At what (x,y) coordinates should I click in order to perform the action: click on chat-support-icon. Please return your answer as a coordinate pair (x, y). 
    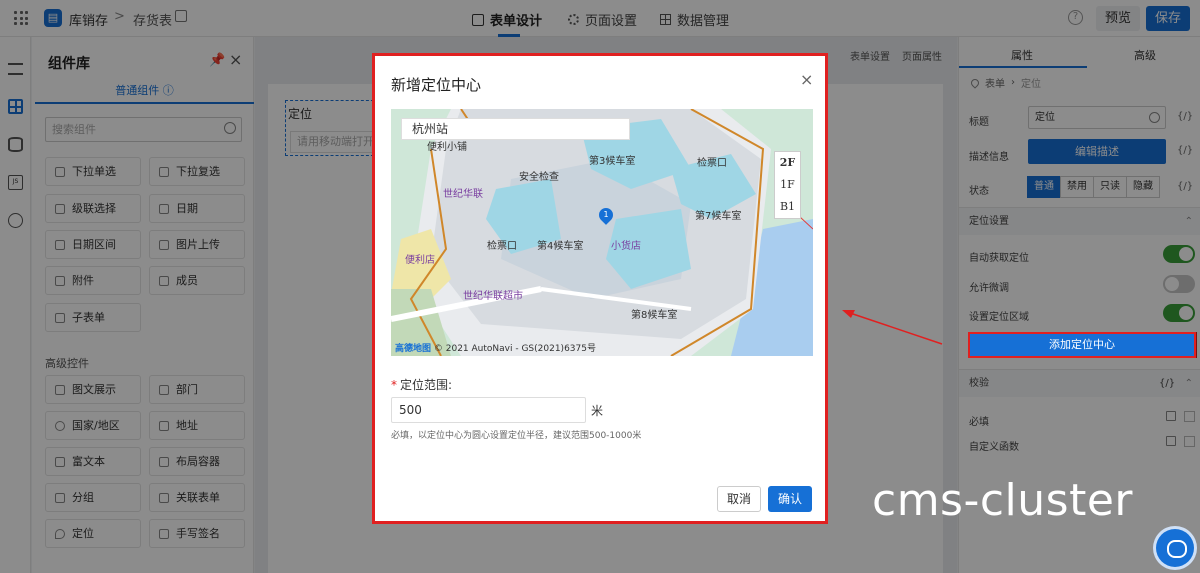
    Looking at the image, I should click on (1175, 548).